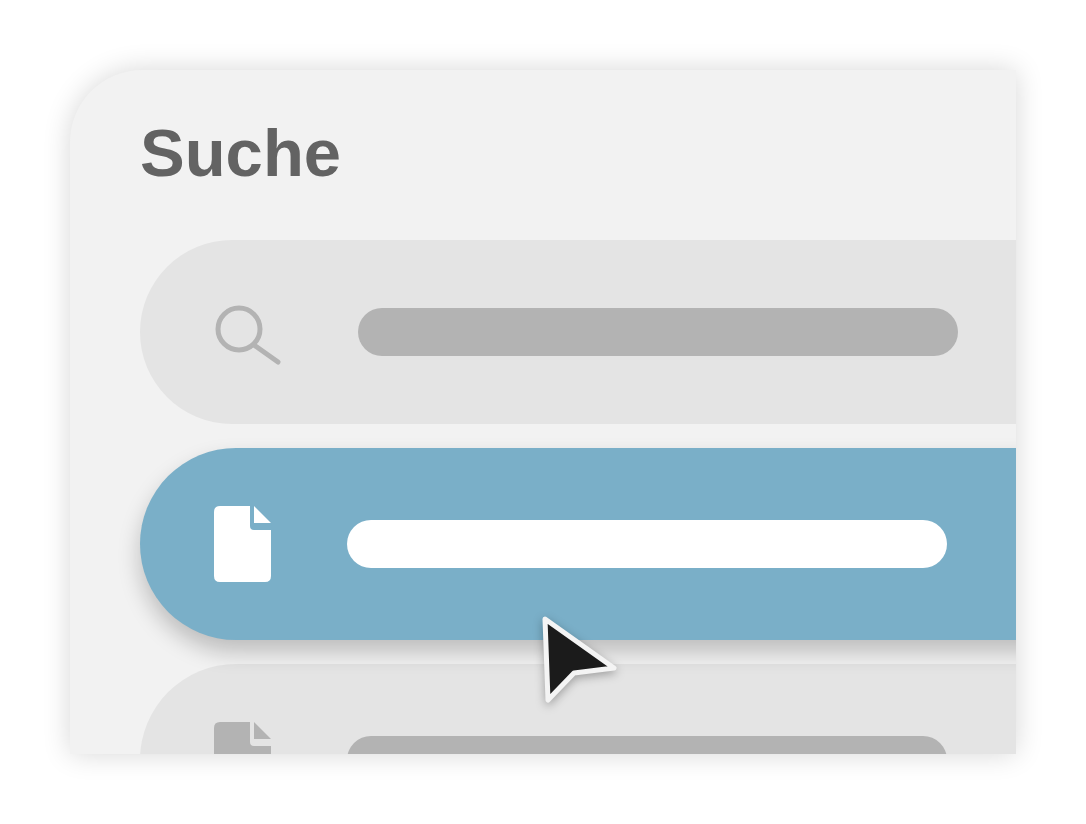 This screenshot has width=1086, height=824. I want to click on panel-title: Suche, so click(241, 152).